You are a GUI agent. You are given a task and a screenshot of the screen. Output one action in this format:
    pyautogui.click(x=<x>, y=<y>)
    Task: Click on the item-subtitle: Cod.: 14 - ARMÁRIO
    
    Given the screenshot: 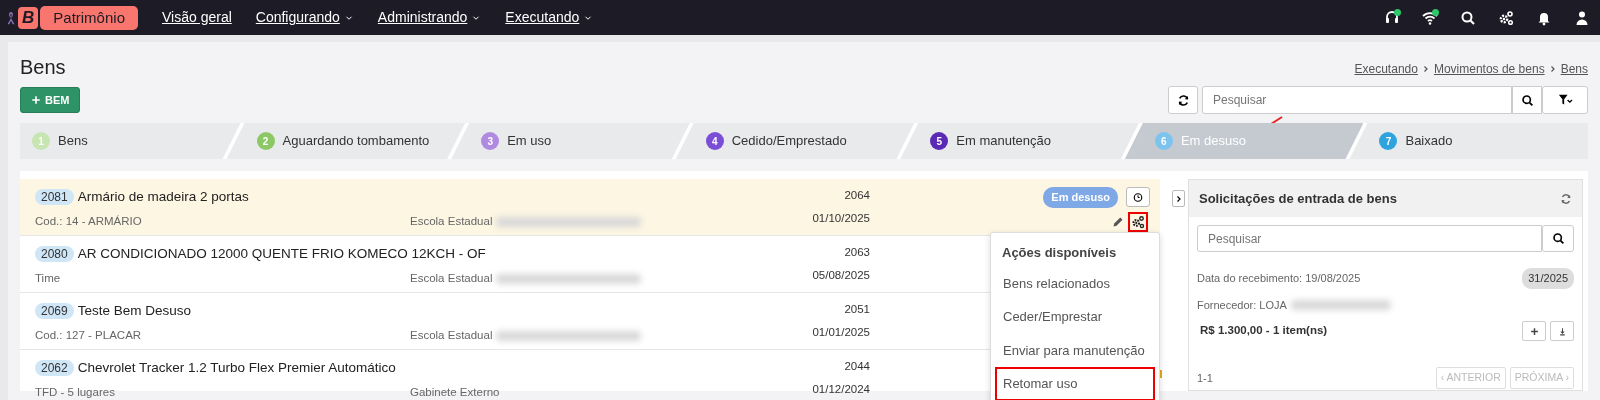 What is the action you would take?
    pyautogui.click(x=89, y=222)
    